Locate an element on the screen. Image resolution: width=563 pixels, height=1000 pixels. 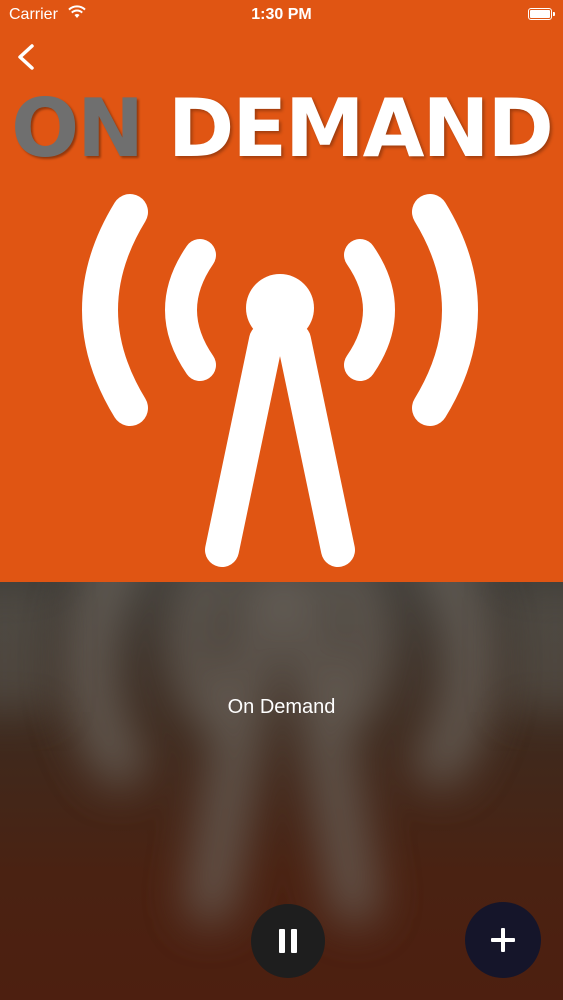
pause-icon-bar is located at coordinates (294, 941).